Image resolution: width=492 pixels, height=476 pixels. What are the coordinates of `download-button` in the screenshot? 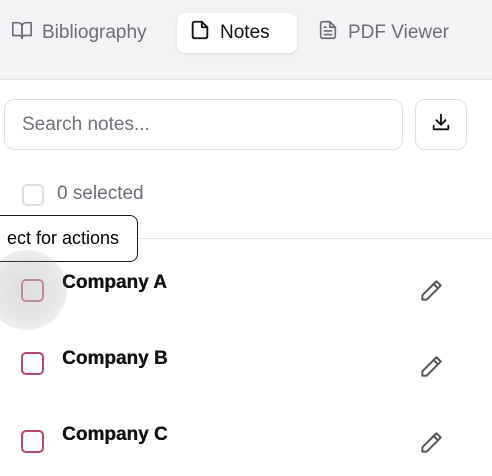 It's located at (441, 124).